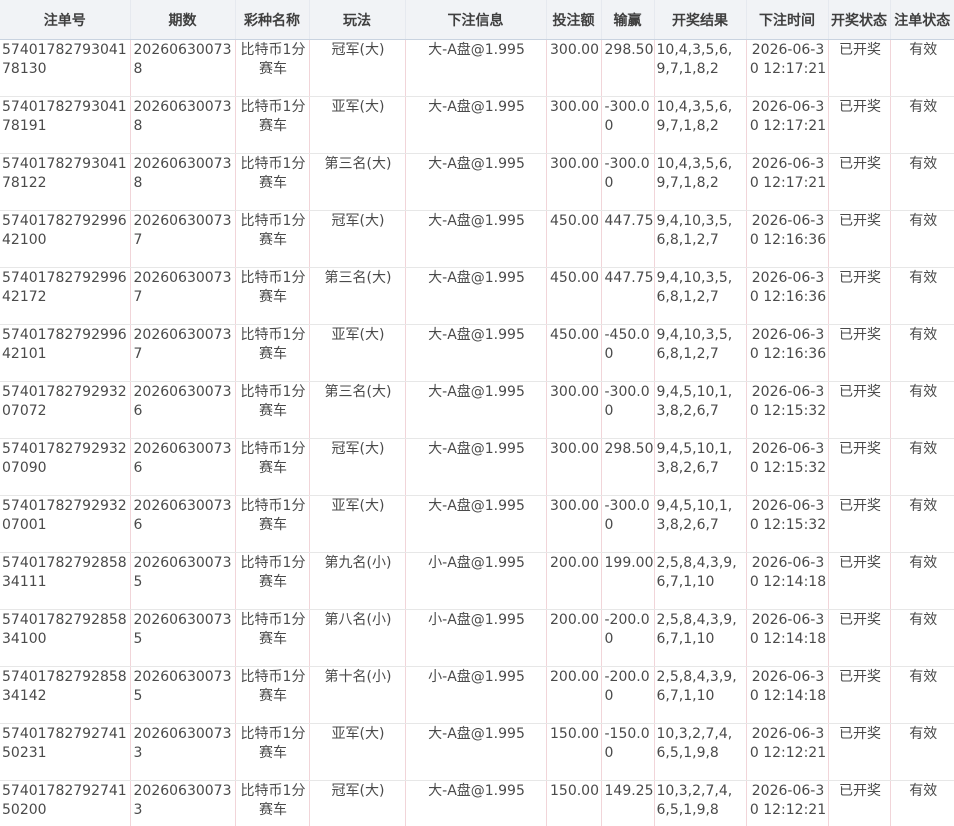 The image size is (954, 826). I want to click on play-type-cell: 第十名(小), so click(357, 695).